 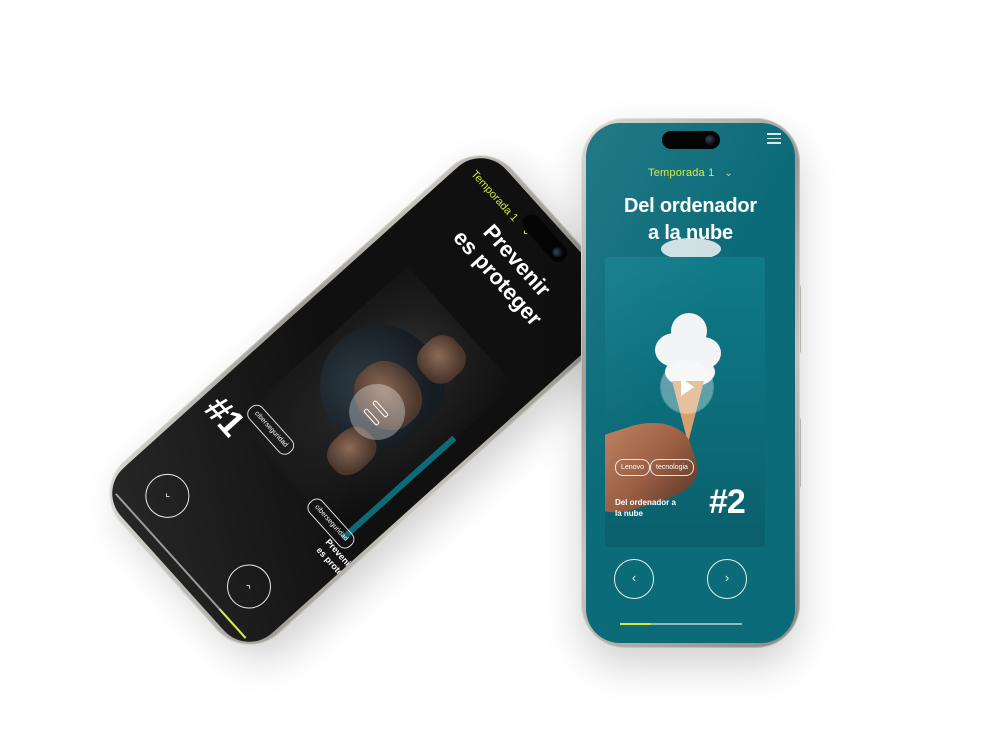 What do you see at coordinates (690, 206) in the screenshot?
I see `episode-title-line1: Del ordenador` at bounding box center [690, 206].